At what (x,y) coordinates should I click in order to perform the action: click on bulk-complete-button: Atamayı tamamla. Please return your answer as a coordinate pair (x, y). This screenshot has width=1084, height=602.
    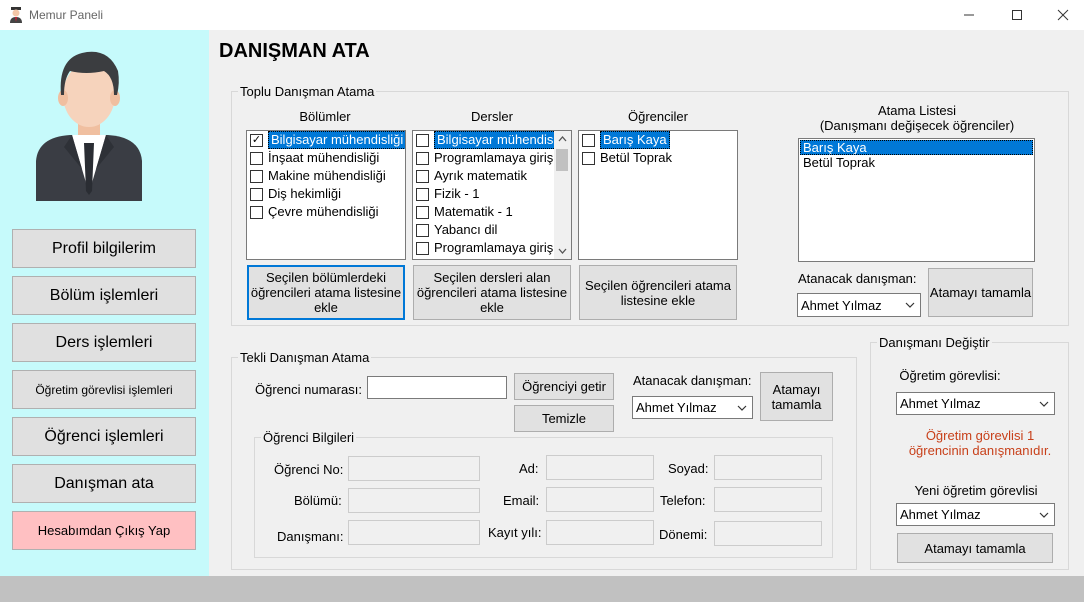
    Looking at the image, I should click on (980, 292).